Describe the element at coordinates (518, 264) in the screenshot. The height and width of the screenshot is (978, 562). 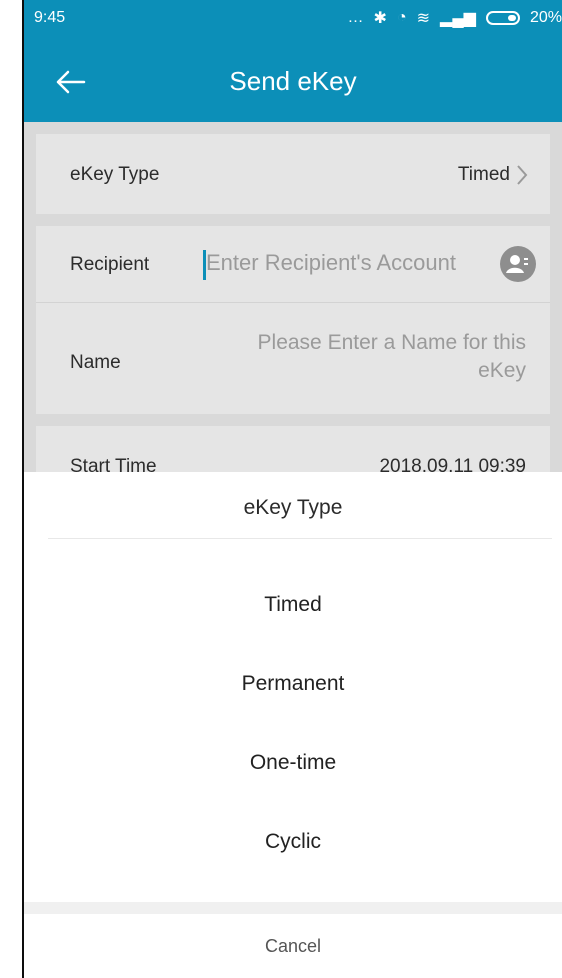
I see `contact-icon` at that location.